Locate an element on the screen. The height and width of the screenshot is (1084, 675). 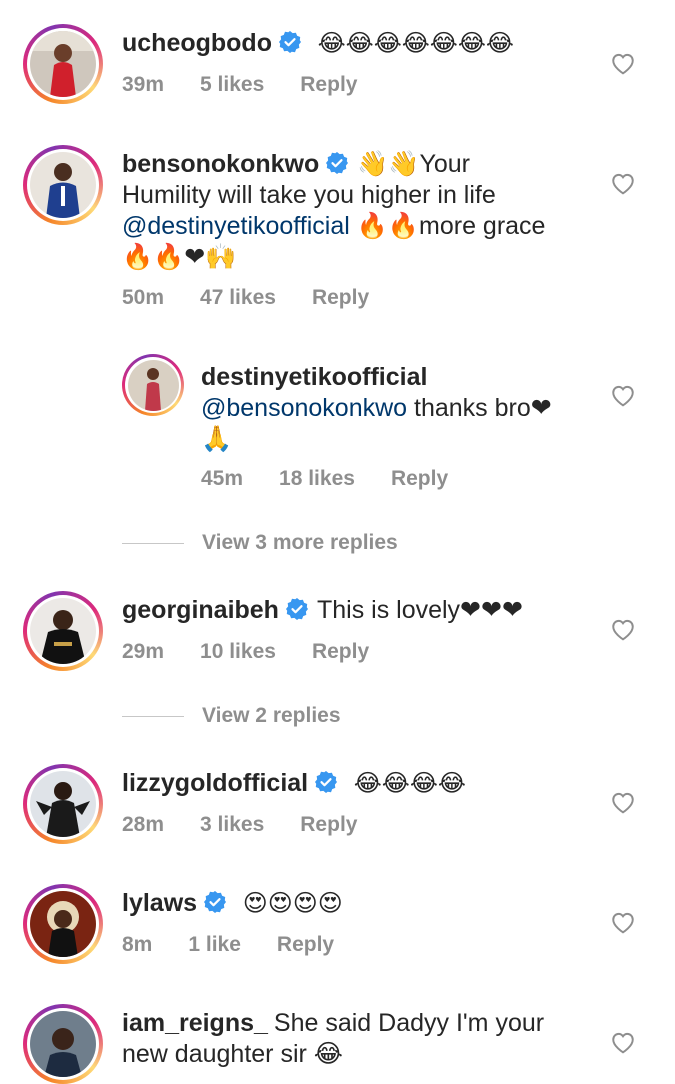
comment-time: 39m is located at coordinates (143, 84).